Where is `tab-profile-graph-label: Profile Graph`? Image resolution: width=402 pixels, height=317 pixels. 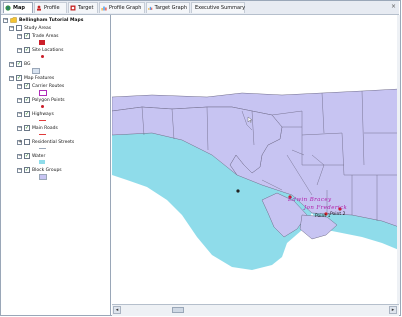
tab-profile-graph-label: Profile Graph is located at coordinates (125, 8).